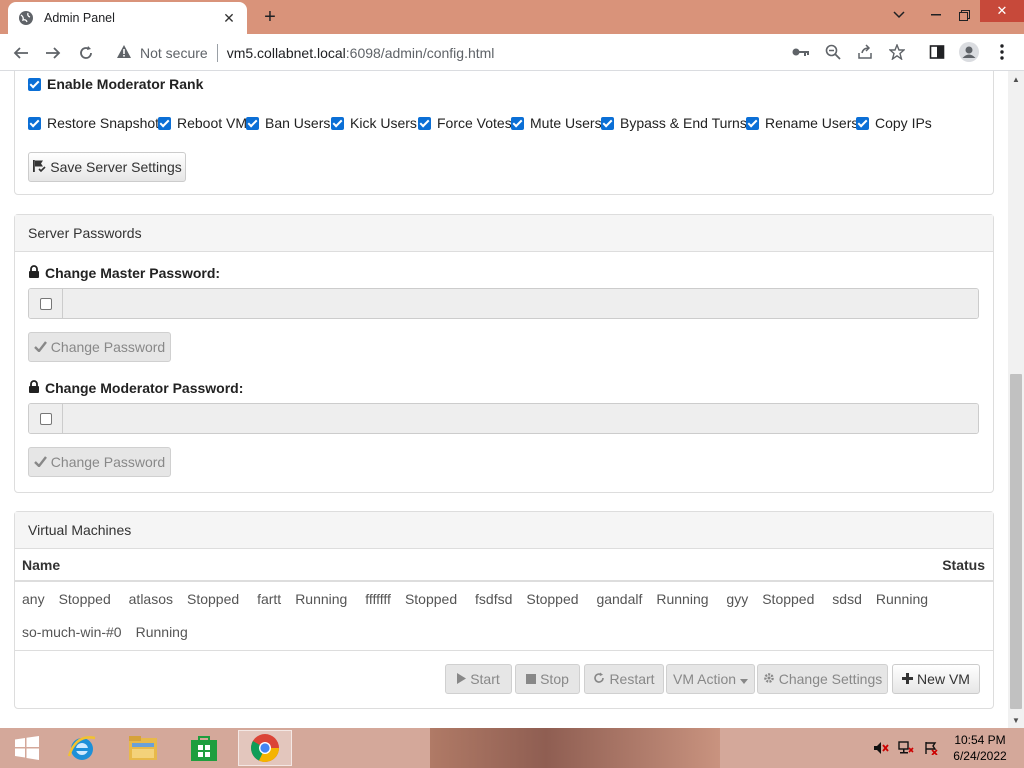 The image size is (1024, 768). What do you see at coordinates (72, 632) in the screenshot?
I see `vm-name: so-much-win-#0` at bounding box center [72, 632].